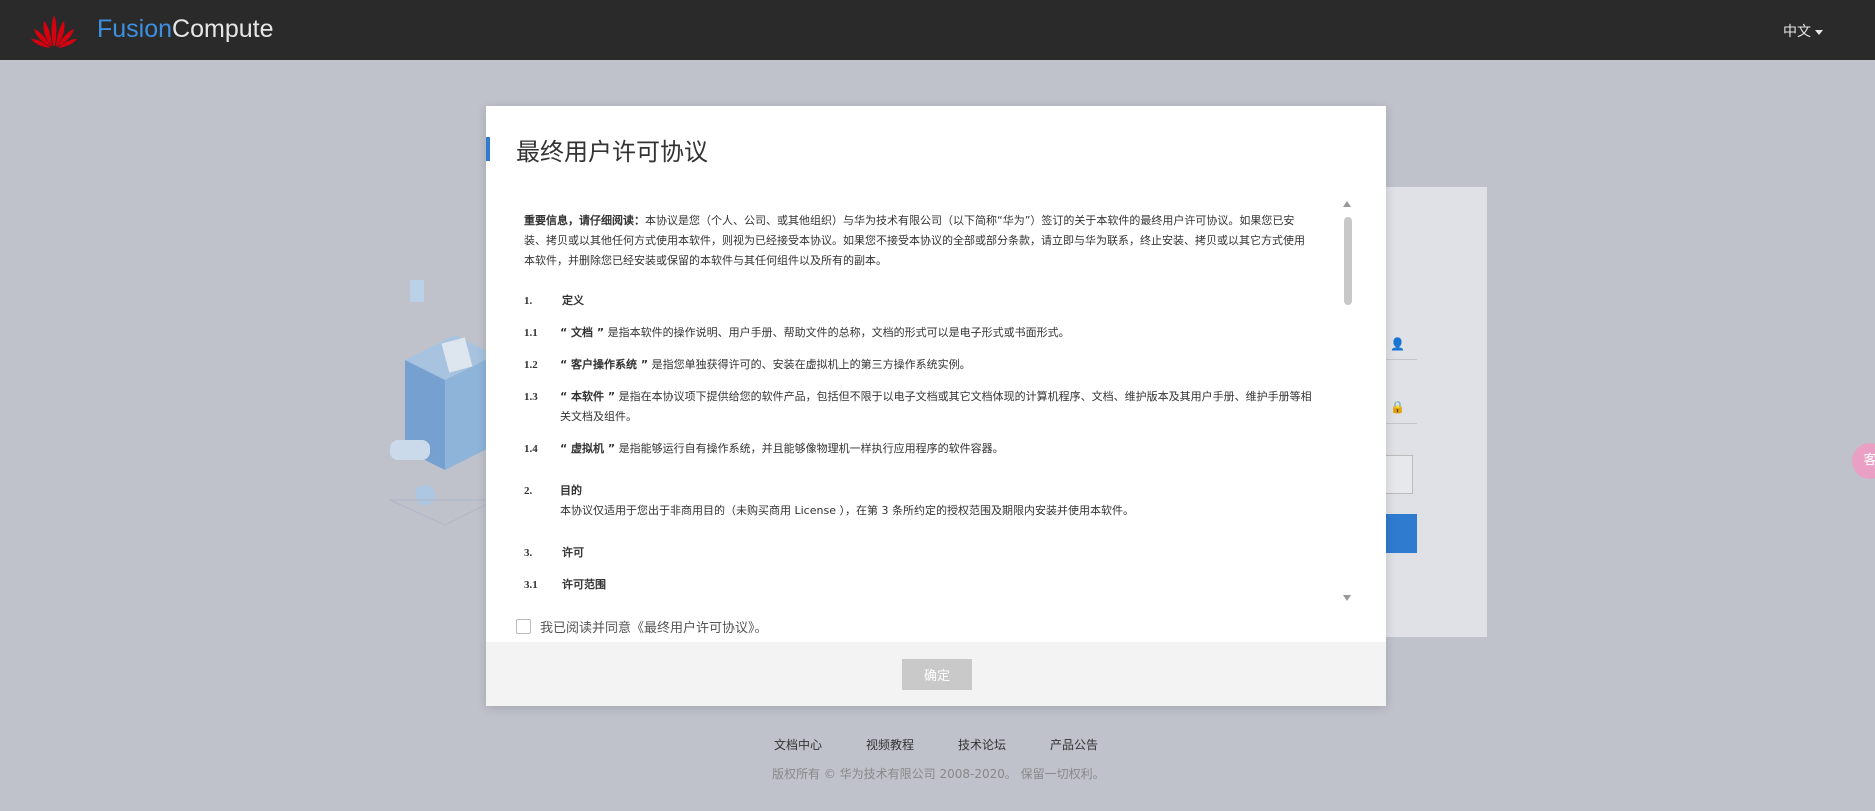  I want to click on agree-row: 我已阅读并同意《最终用户许可协议》。, so click(642, 626).